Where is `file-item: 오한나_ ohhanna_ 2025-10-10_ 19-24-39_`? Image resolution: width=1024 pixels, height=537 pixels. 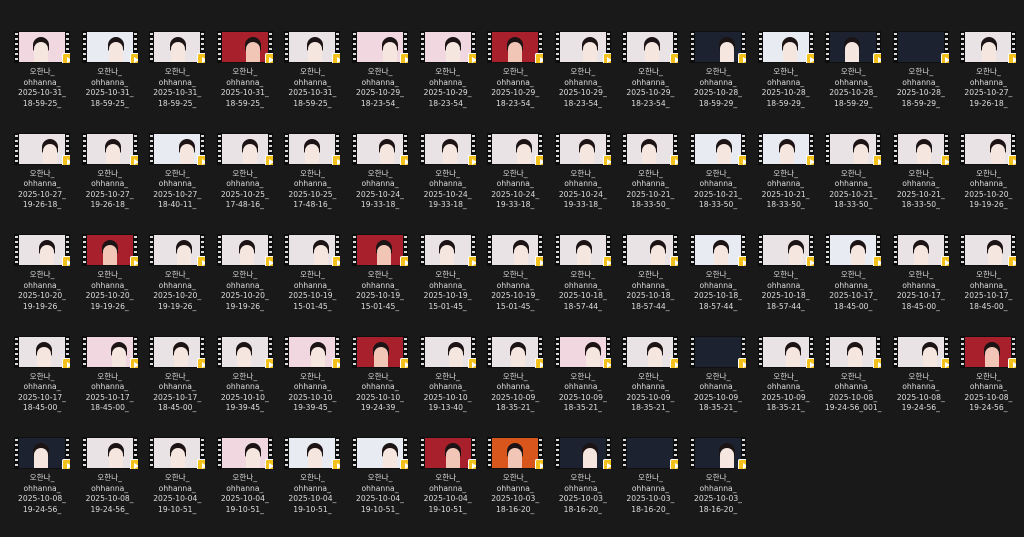 file-item: 오한나_ ohhanna_ 2025-10-10_ 19-24-39_ is located at coordinates (385, 385).